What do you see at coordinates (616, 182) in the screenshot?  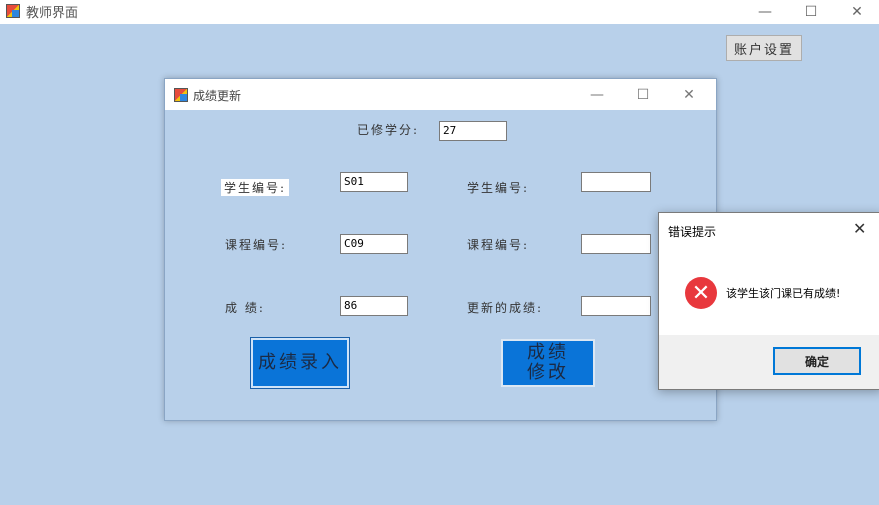 I see `right-student-id-field` at bounding box center [616, 182].